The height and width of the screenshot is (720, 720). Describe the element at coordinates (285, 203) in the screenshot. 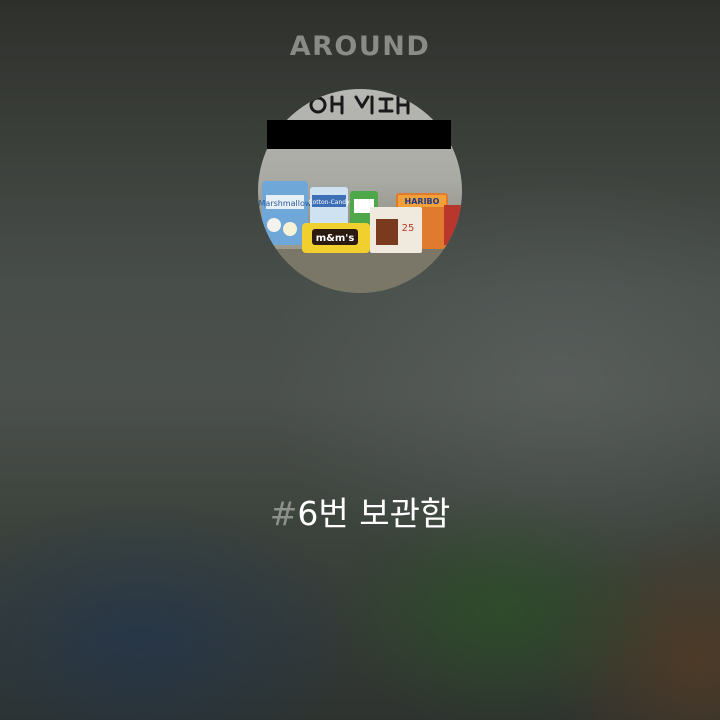

I see `candy-label-marshmallow: Marshmallow` at that location.